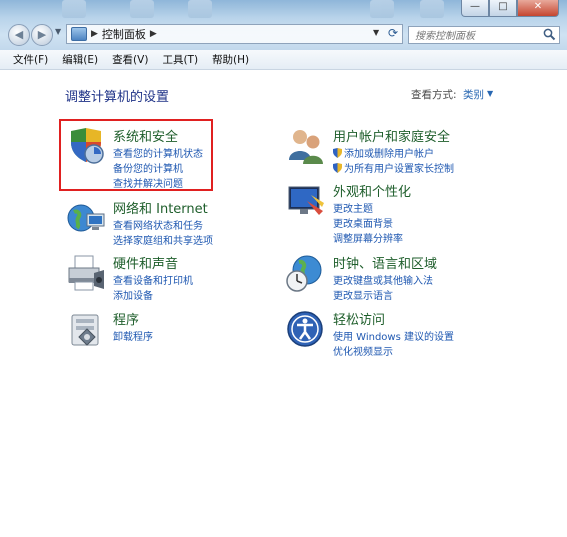 The width and height of the screenshot is (567, 537). What do you see at coordinates (130, 59) in the screenshot?
I see `menu-view: 查看(V)` at bounding box center [130, 59].